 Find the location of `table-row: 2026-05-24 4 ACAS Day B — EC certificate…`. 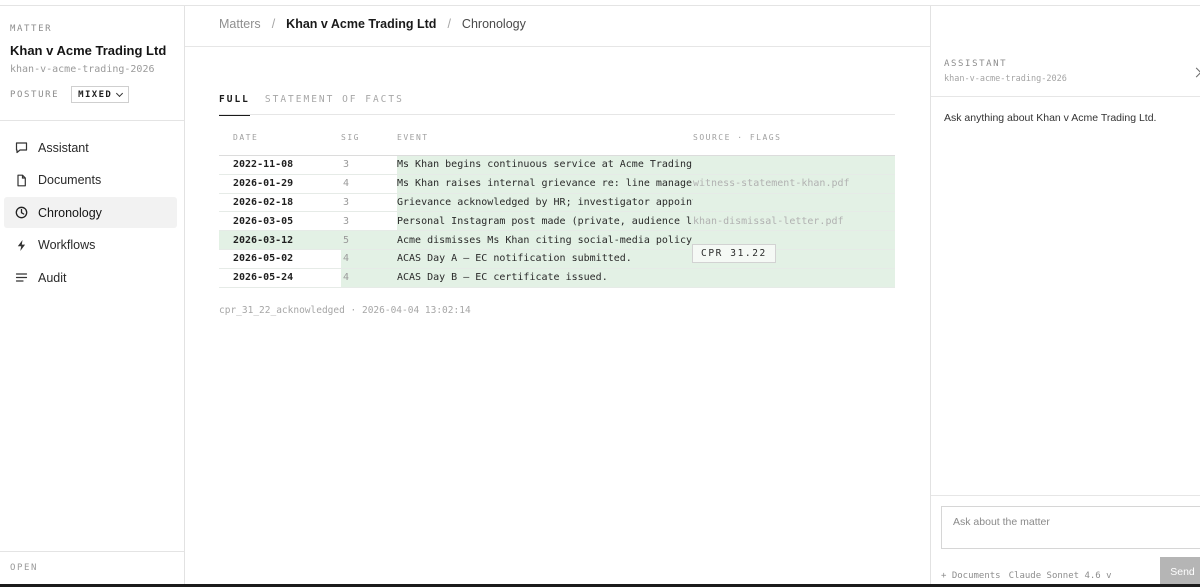

table-row: 2026-05-24 4 ACAS Day B — EC certificate… is located at coordinates (557, 278).